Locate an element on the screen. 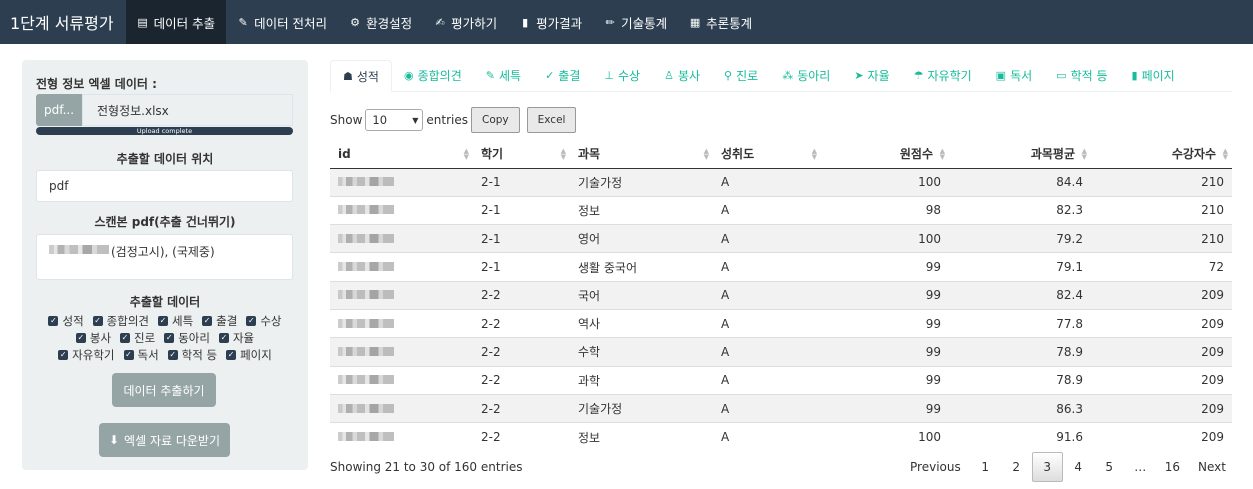 The height and width of the screenshot is (489, 1253). extract-checkbox: ✓ 출결 is located at coordinates (219, 321).